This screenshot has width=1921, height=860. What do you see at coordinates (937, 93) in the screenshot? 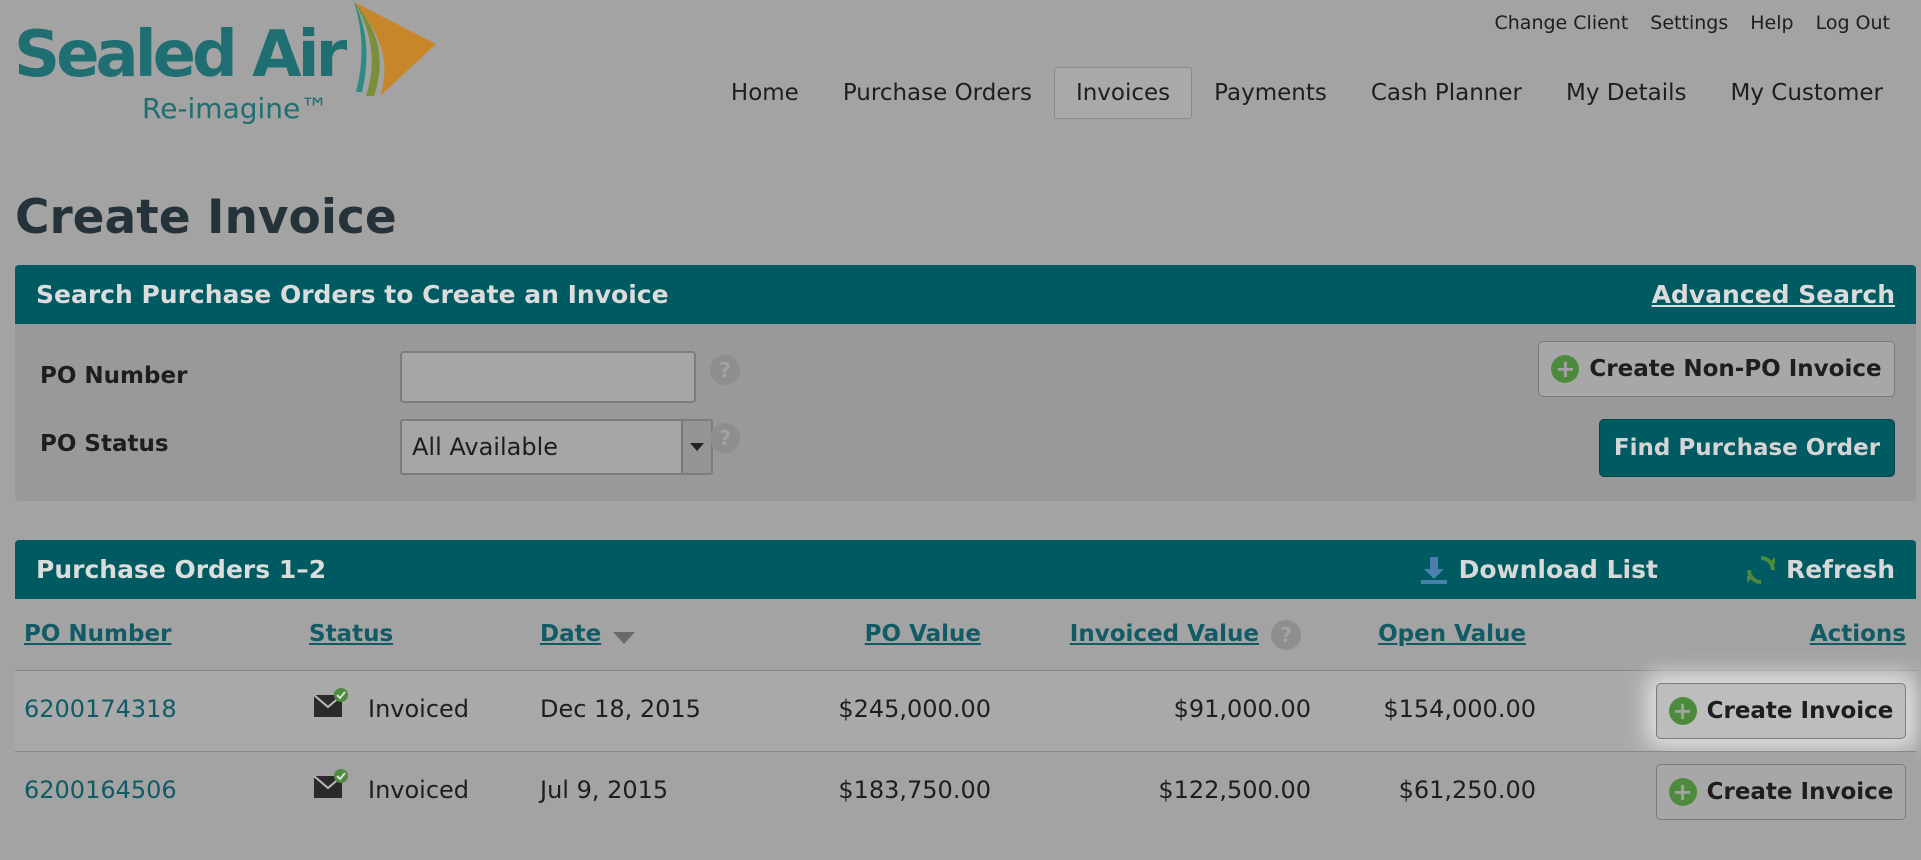
I see `tab-purchase-orders: Purchase Orders` at bounding box center [937, 93].